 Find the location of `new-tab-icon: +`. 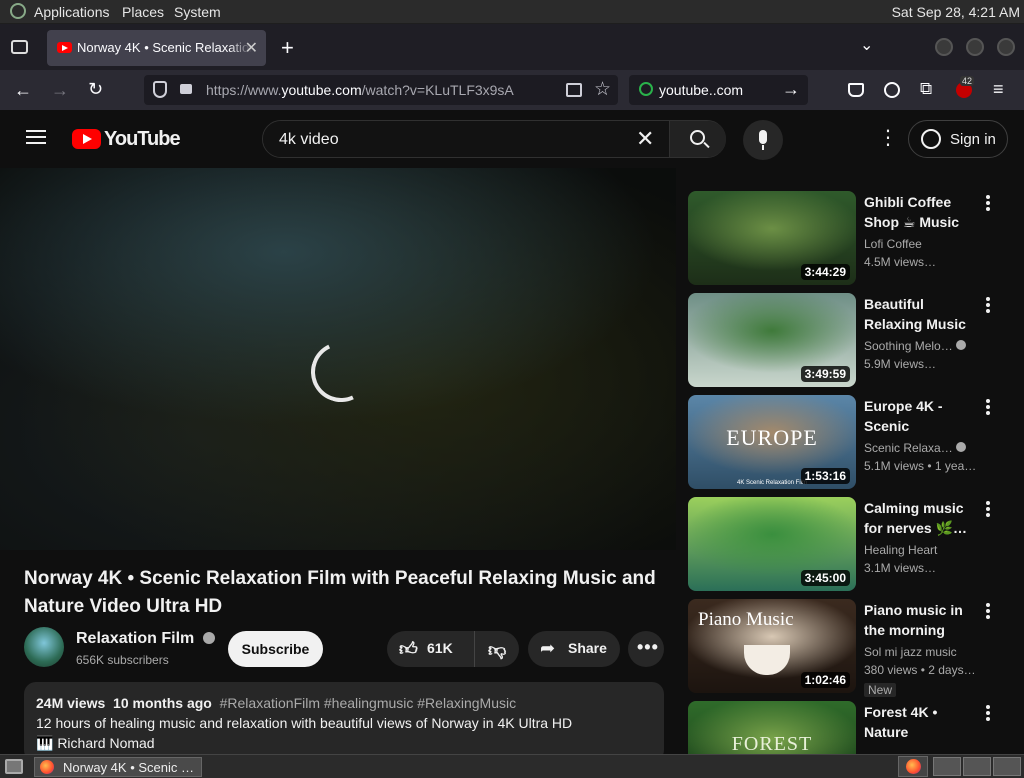

new-tab-icon: + is located at coordinates (287, 48).